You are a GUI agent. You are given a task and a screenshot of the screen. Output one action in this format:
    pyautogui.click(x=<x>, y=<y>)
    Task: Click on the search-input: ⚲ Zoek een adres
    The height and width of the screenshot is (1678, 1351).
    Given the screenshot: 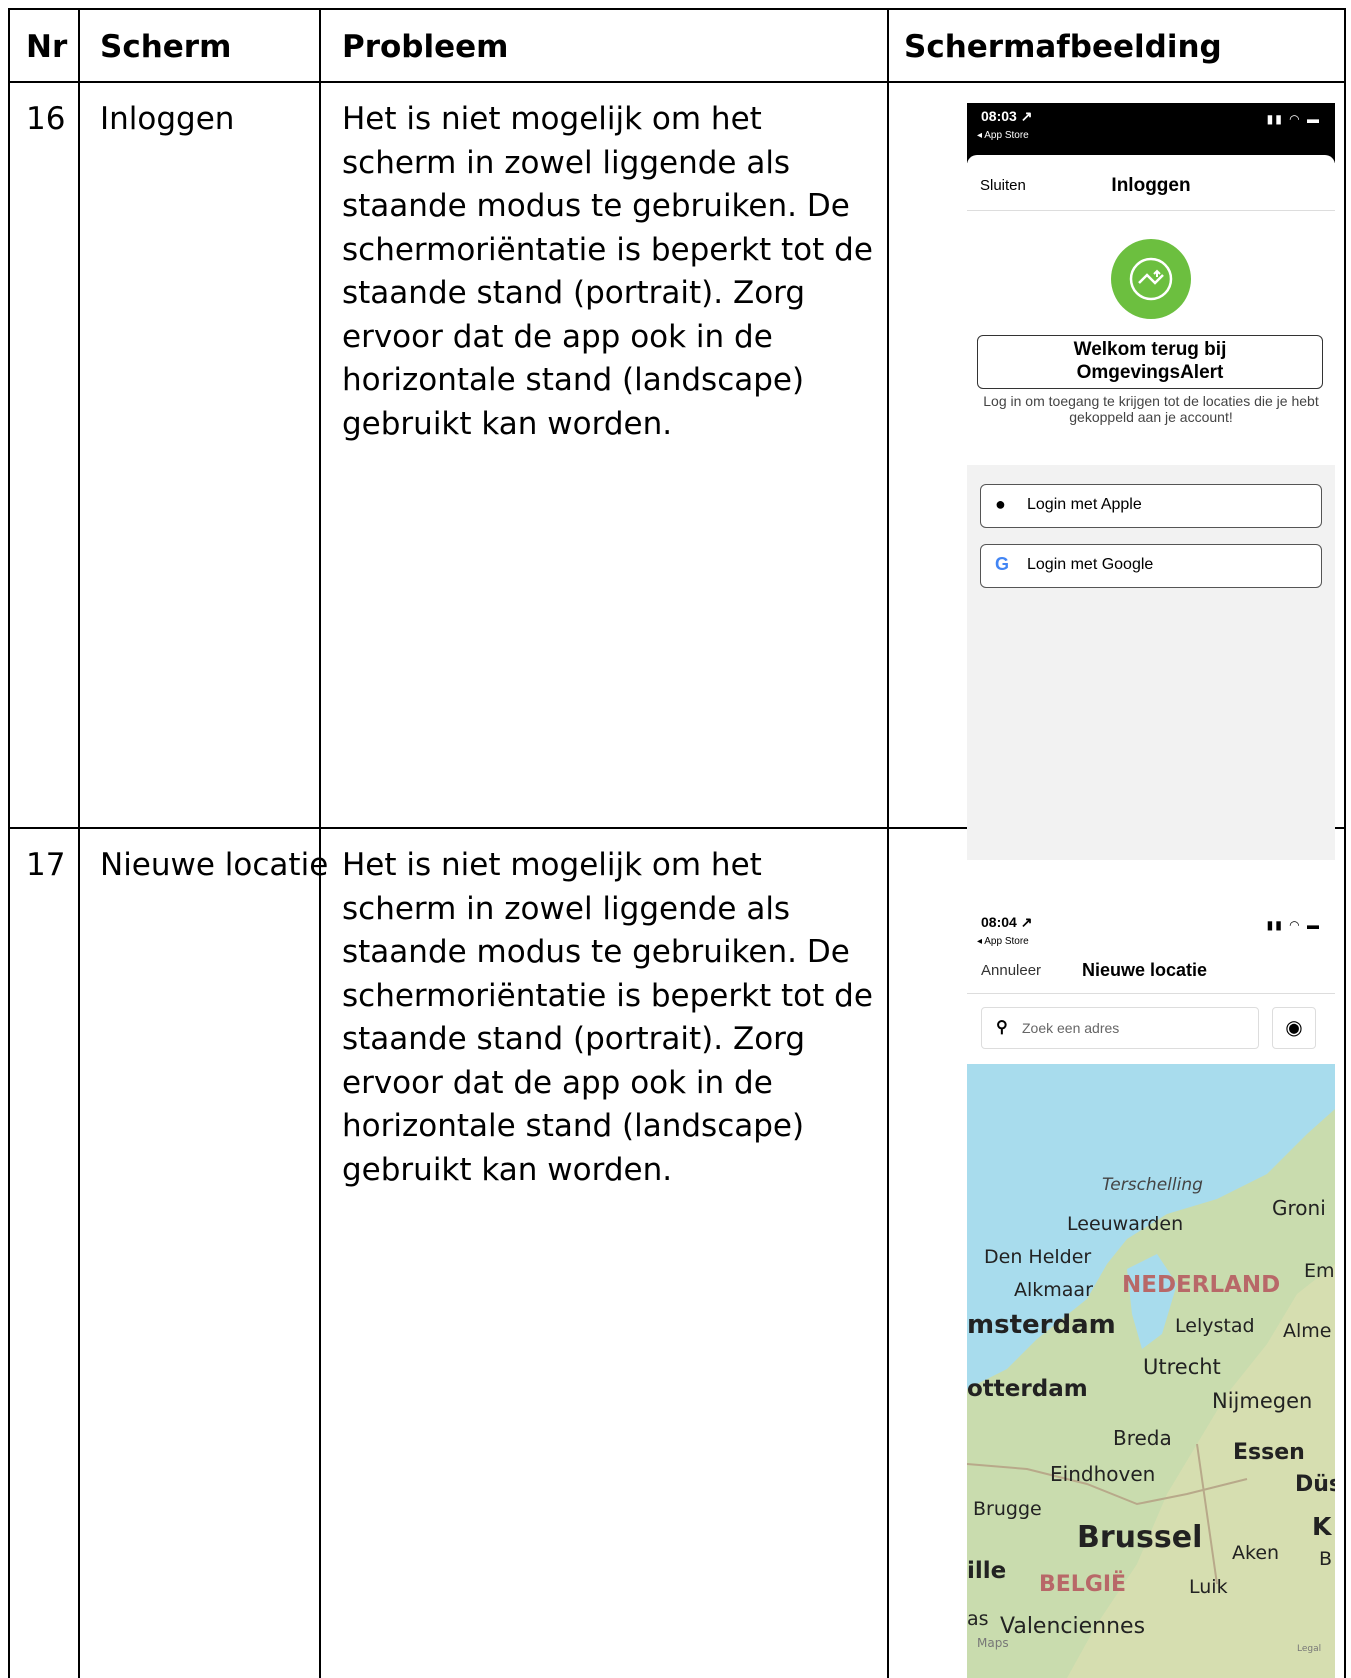 What is the action you would take?
    pyautogui.click(x=1120, y=1028)
    